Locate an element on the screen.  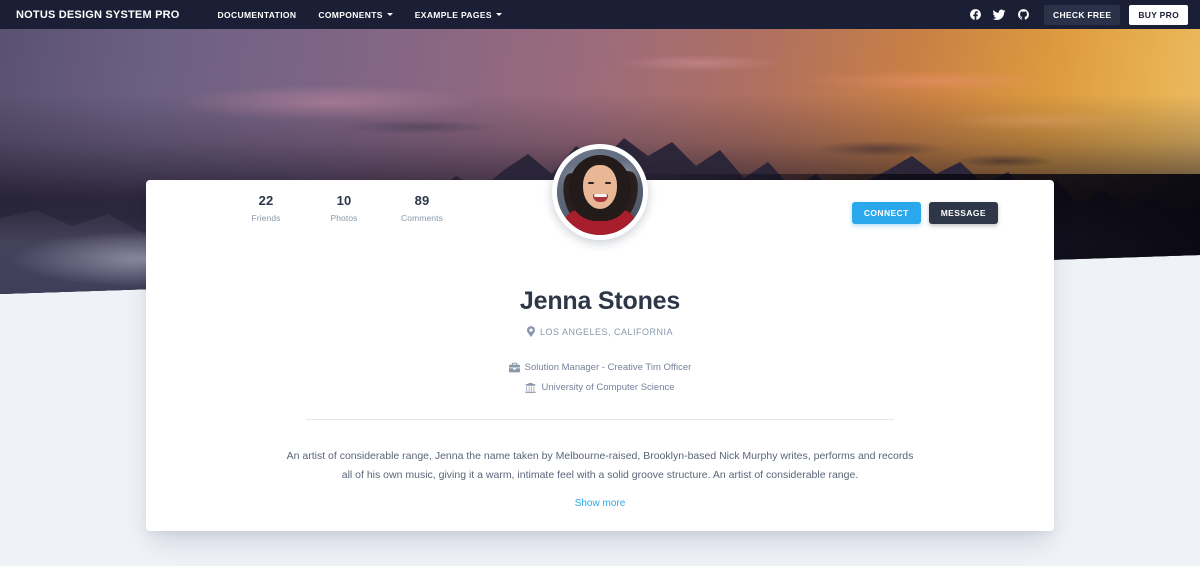
section-divider is located at coordinates (600, 419).